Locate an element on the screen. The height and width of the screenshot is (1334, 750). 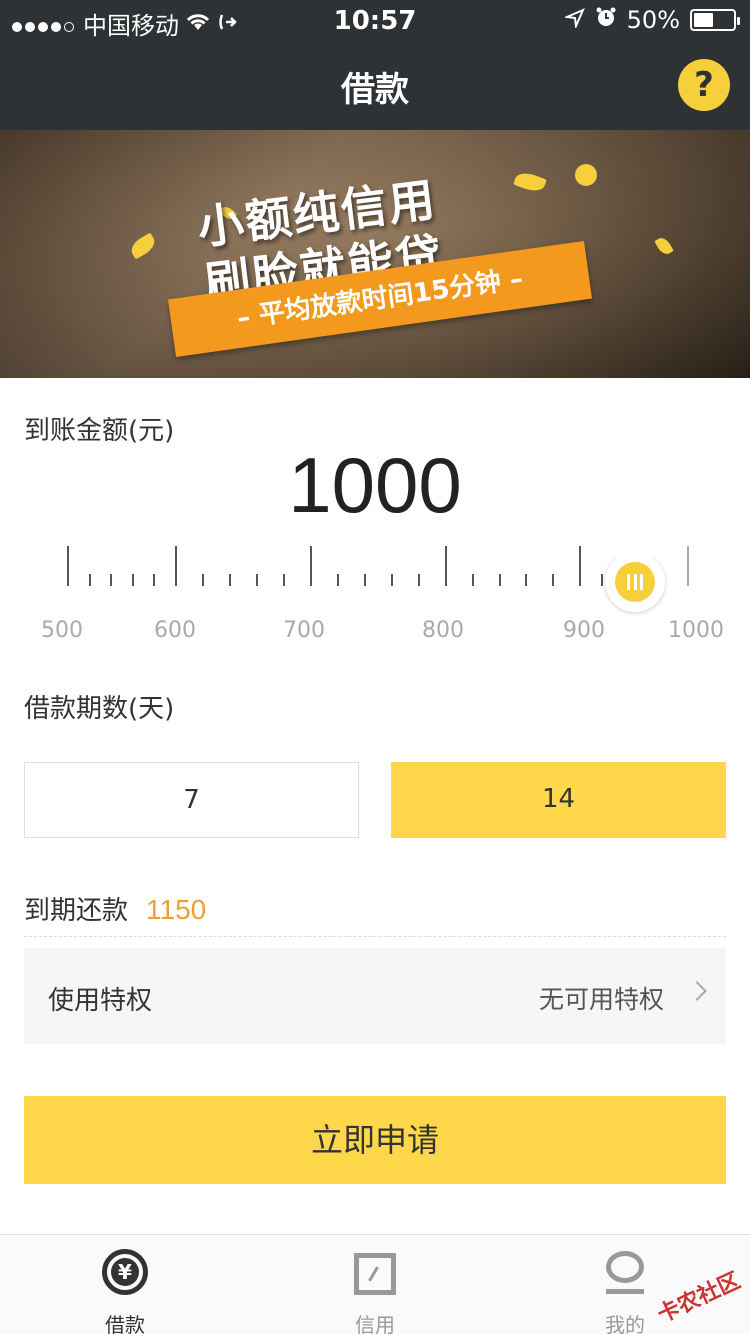
status-bar: 中国移动 10:57 50% is located at coordinates (375, 20).